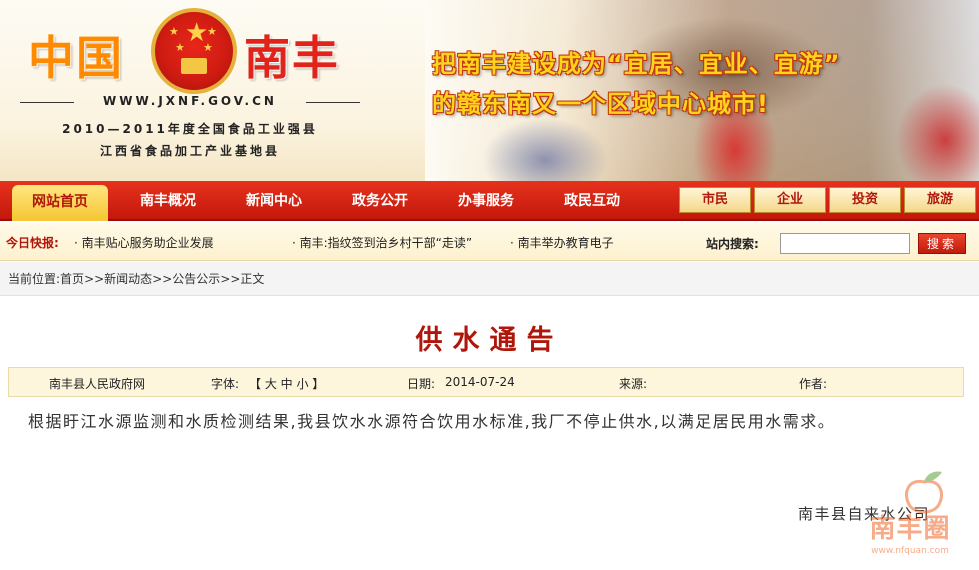 The width and height of the screenshot is (979, 570). Describe the element at coordinates (190, 129) in the screenshot. I see `honor-line-1: 2010—2011年度全国食品工业强县` at that location.